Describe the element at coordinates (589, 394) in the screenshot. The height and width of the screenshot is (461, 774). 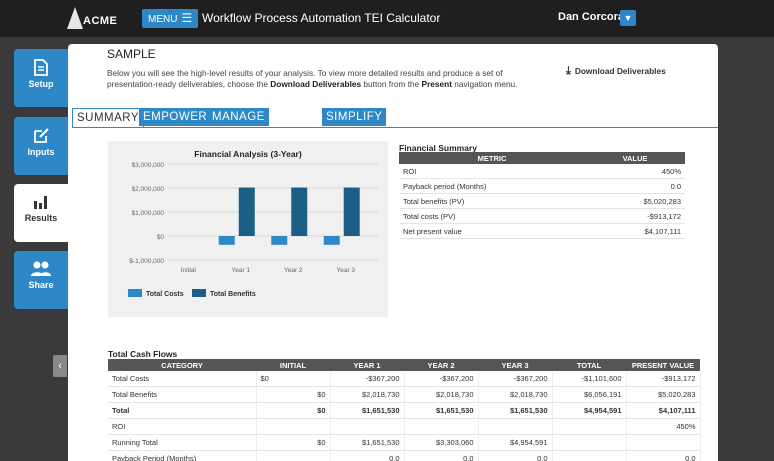
I see `value-cell: $6,056,191` at that location.